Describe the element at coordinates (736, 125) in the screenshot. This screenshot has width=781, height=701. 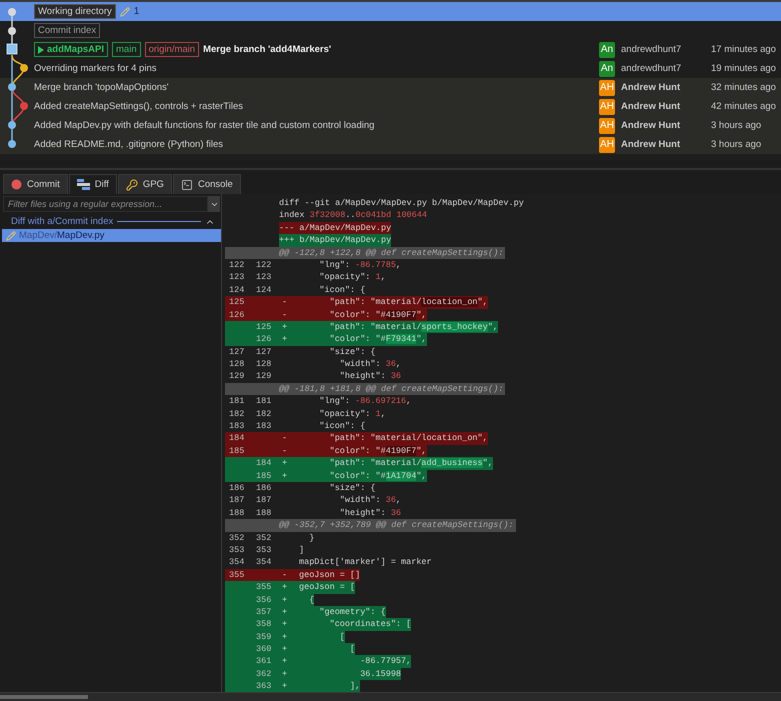
I see `commit-time: 3 hours ago` at that location.